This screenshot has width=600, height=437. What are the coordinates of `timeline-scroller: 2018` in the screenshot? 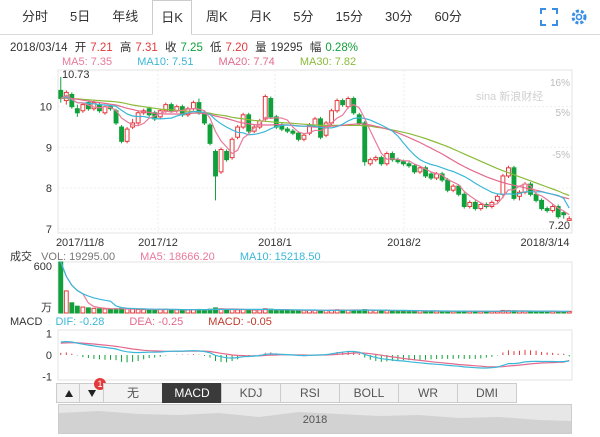 It's located at (315, 419).